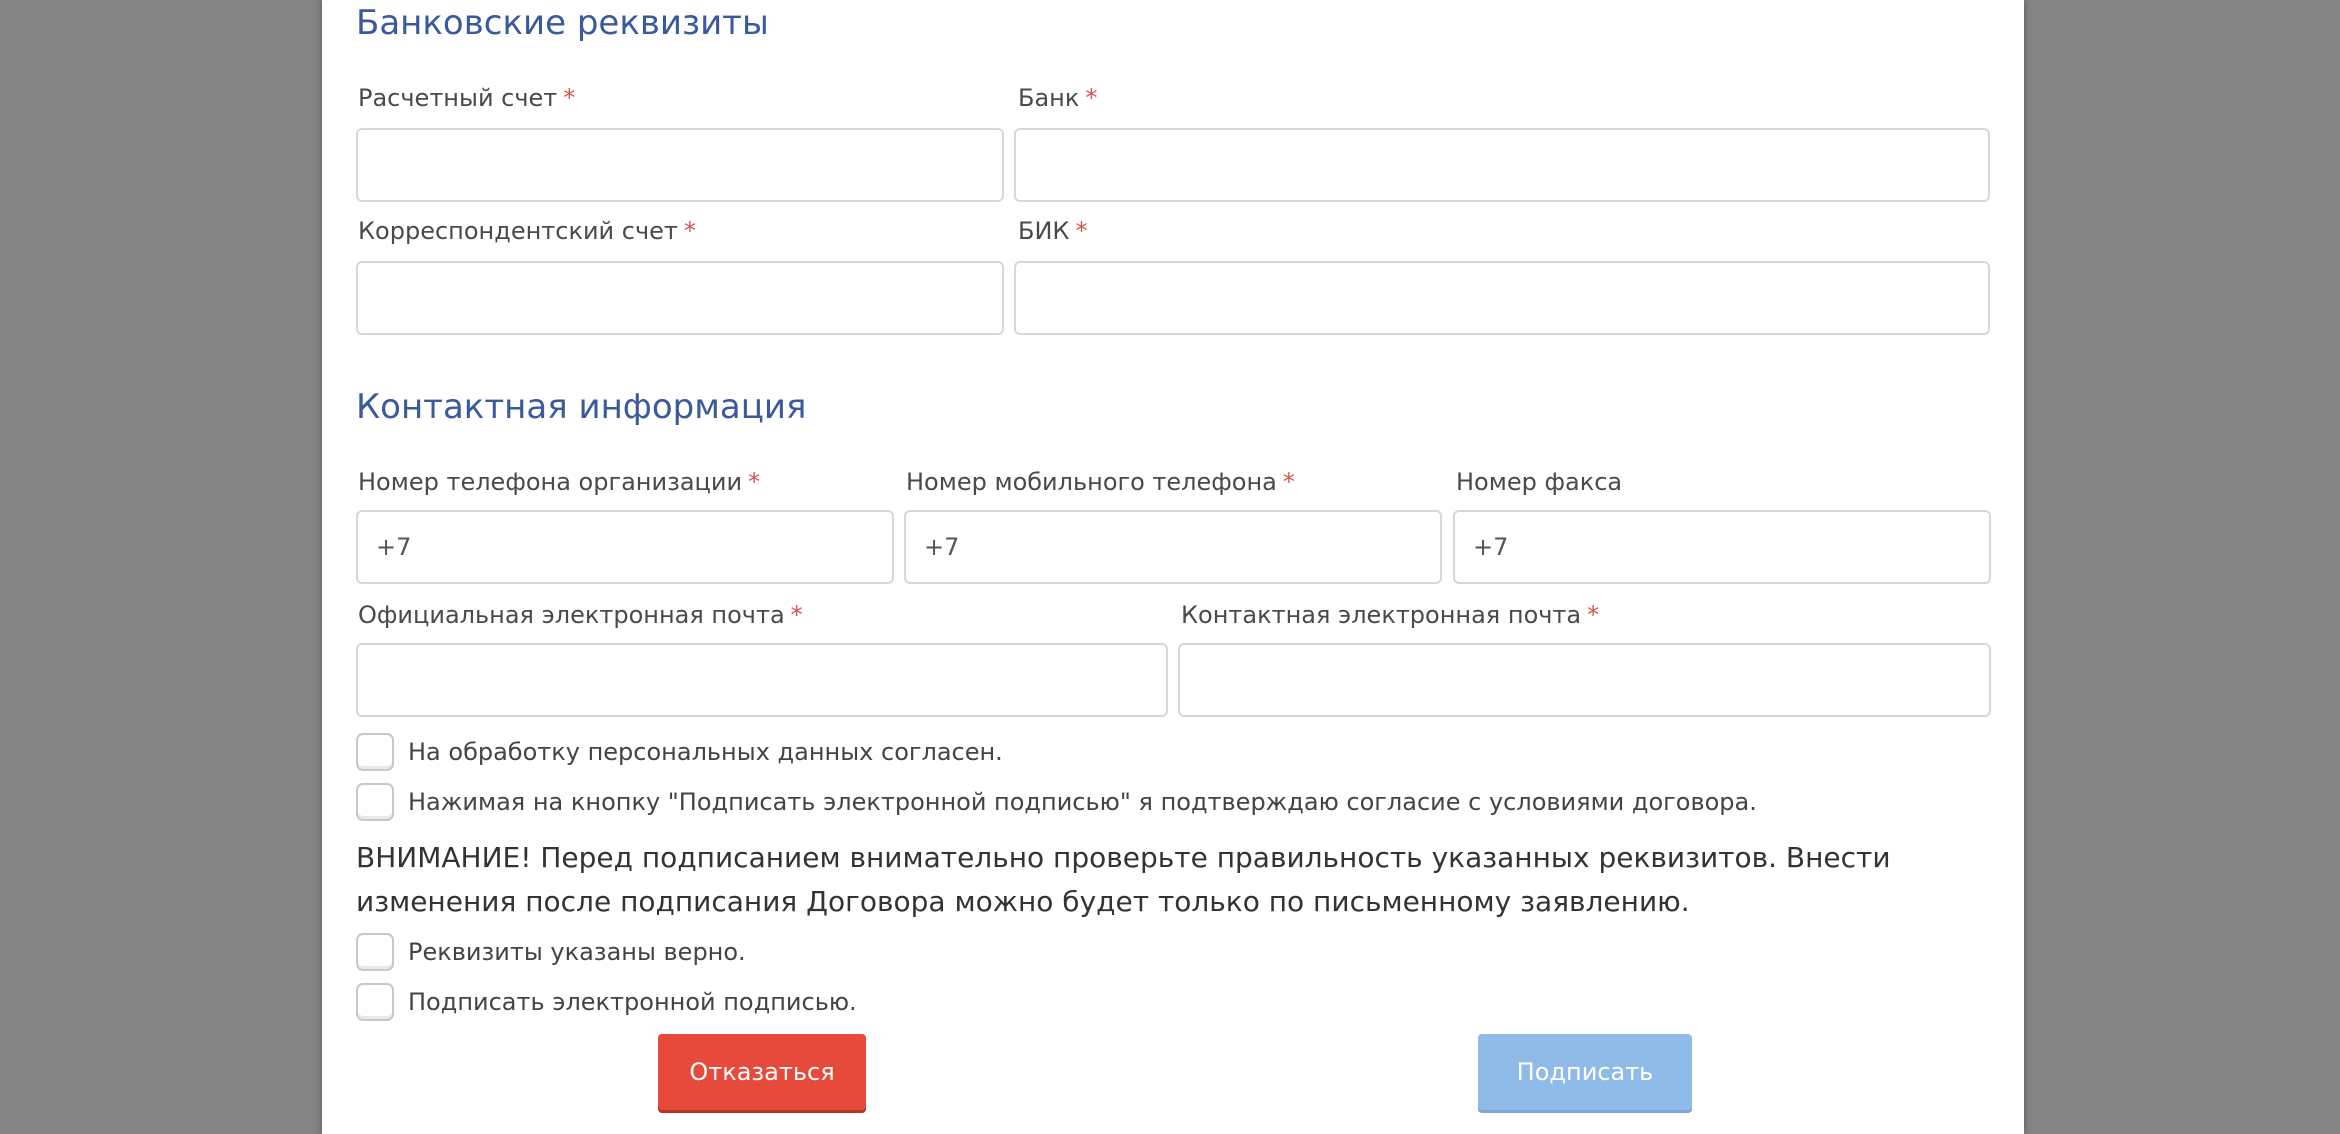 Image resolution: width=2340 pixels, height=1134 pixels. Describe the element at coordinates (375, 952) in the screenshot. I see `requisites-correct-checkbox` at that location.